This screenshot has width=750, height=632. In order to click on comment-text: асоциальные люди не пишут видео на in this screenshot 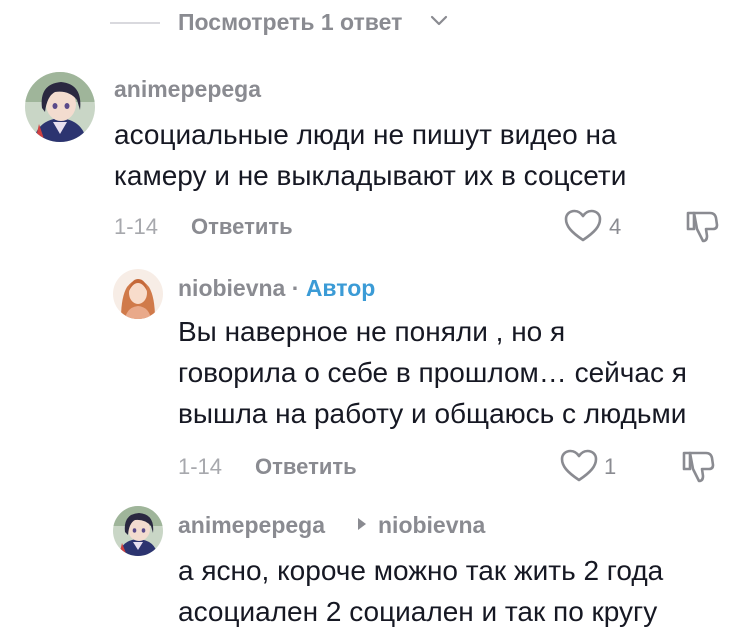, I will do `click(365, 134)`.